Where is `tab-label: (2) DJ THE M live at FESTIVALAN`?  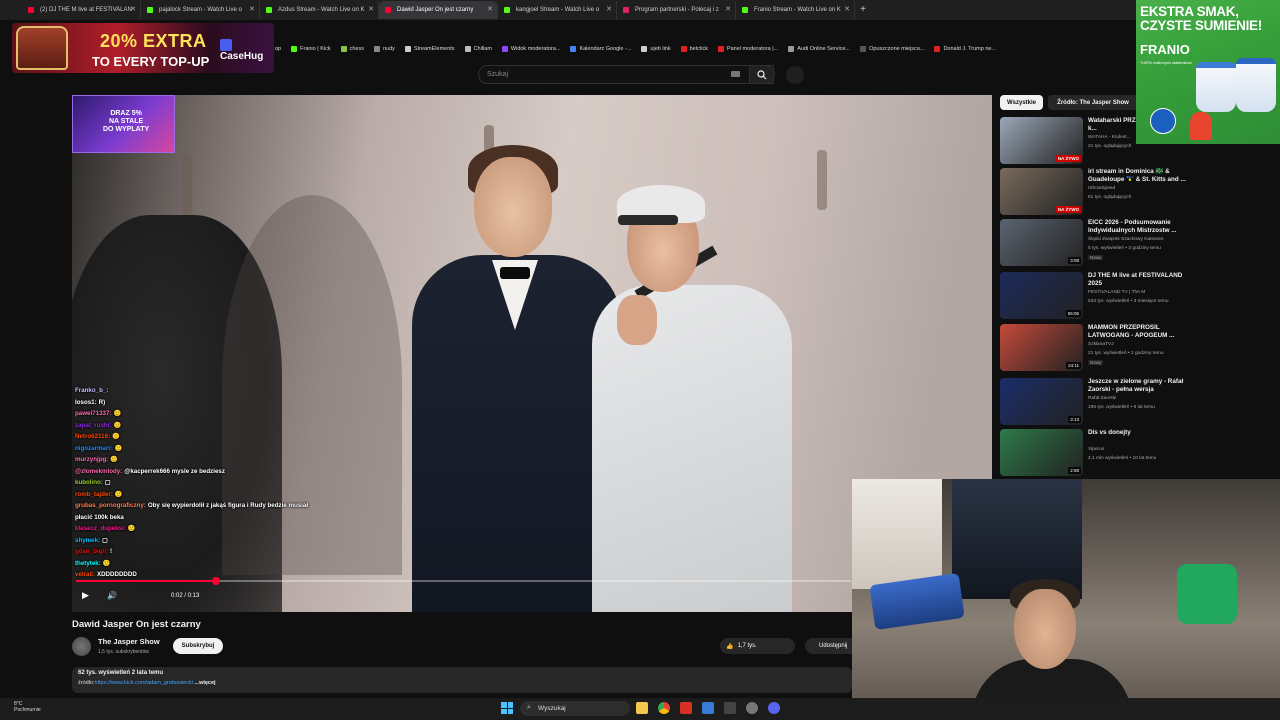 tab-label: (2) DJ THE M live at FESTIVALAN is located at coordinates (86, 10).